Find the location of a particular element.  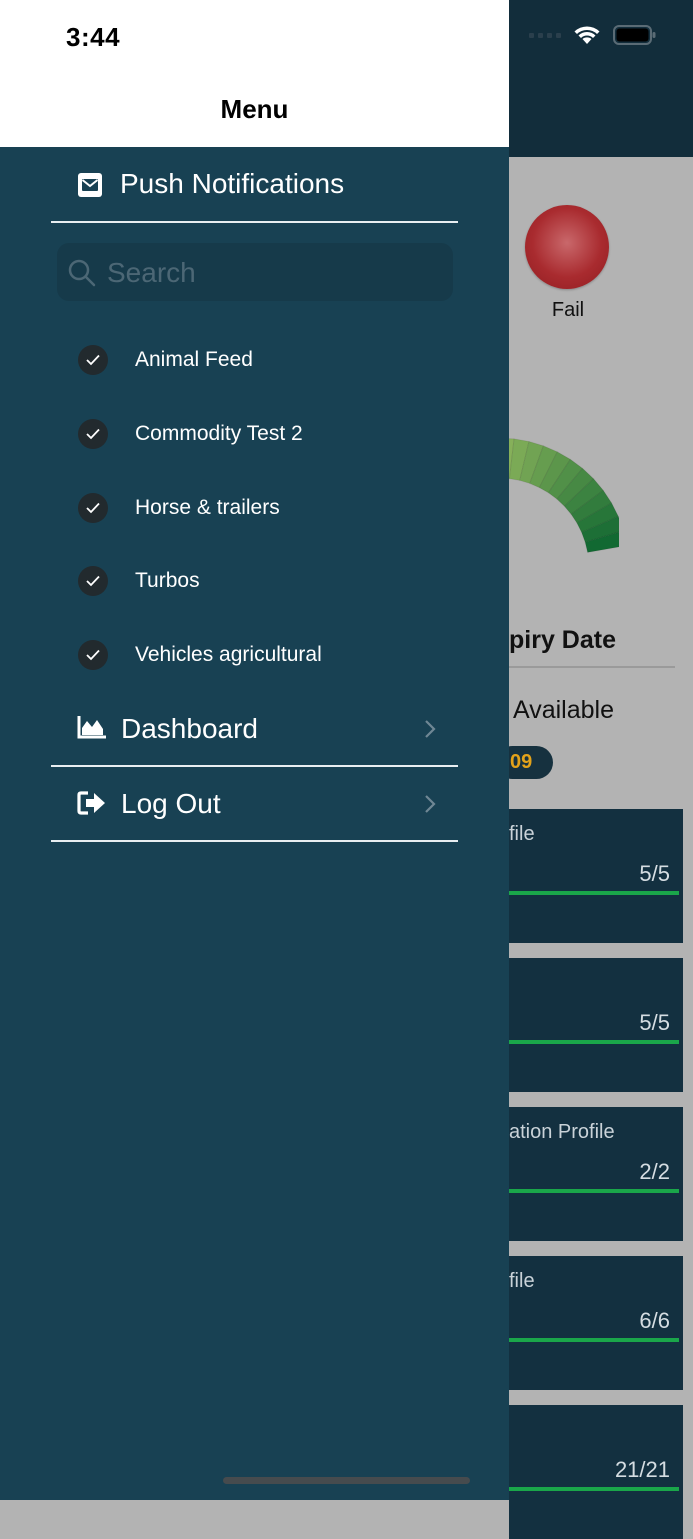

profile-card: 5/5 is located at coordinates (596, 1025).